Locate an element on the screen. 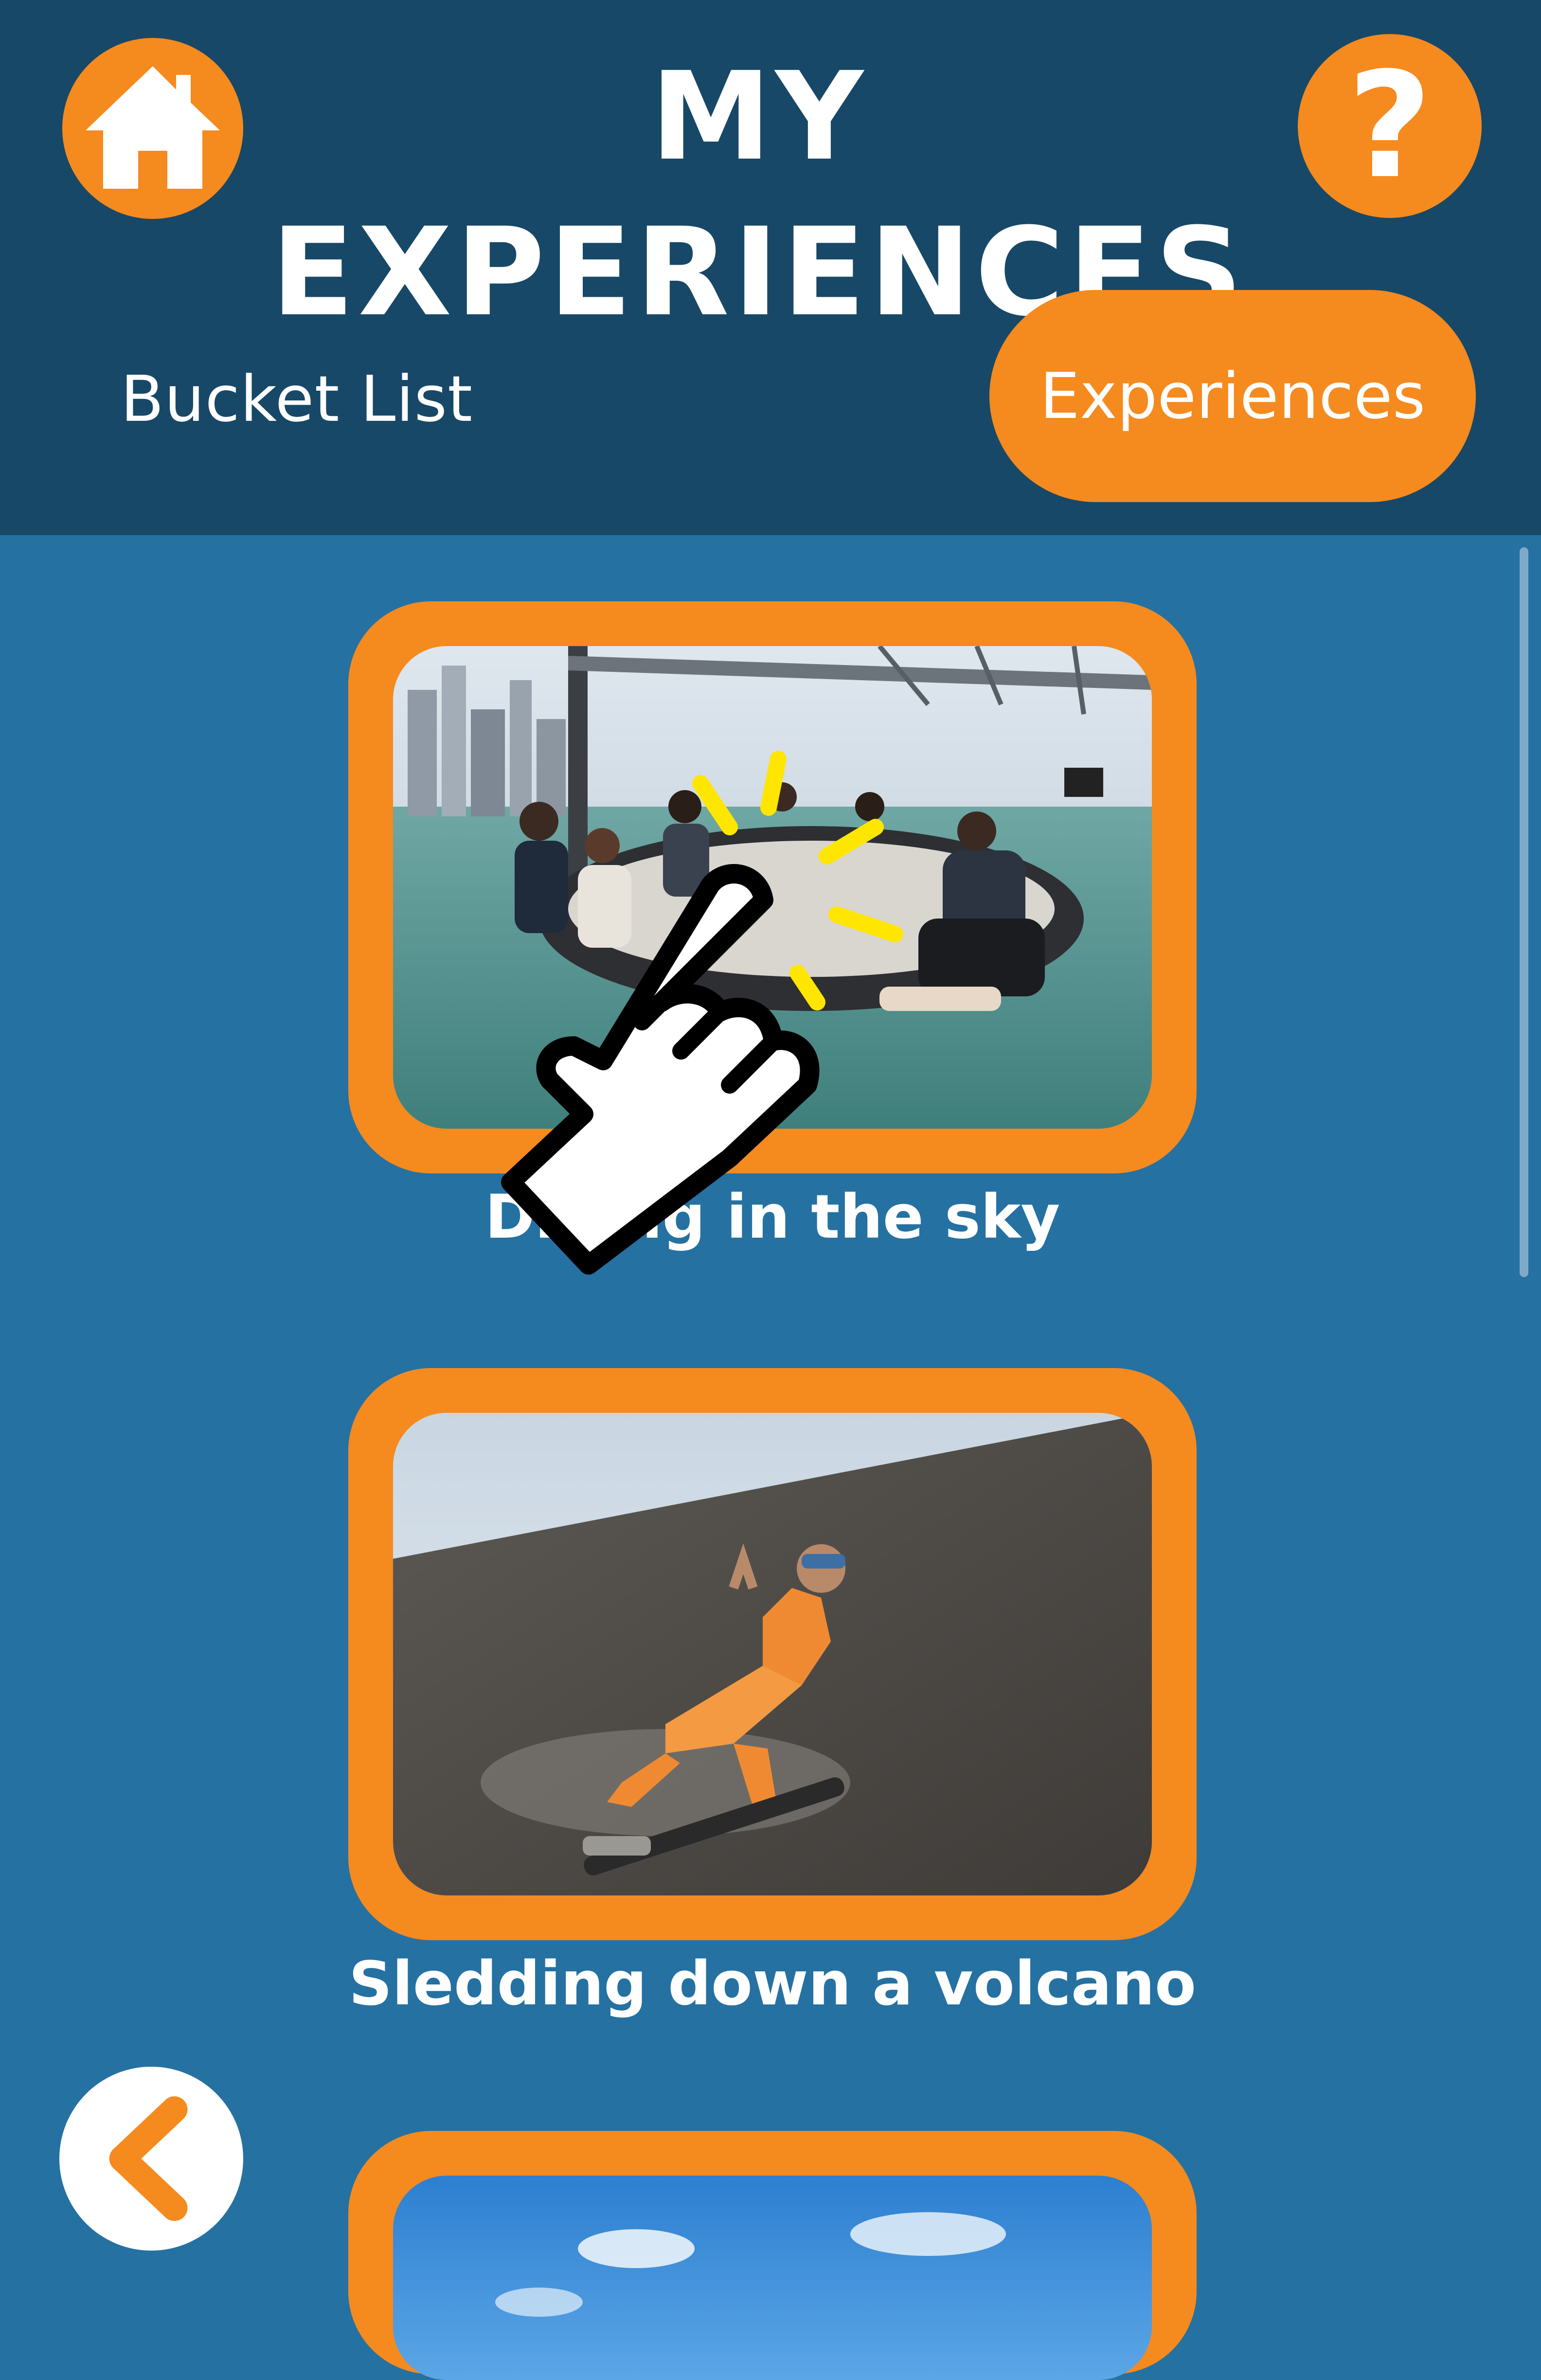  home-button is located at coordinates (152, 128).